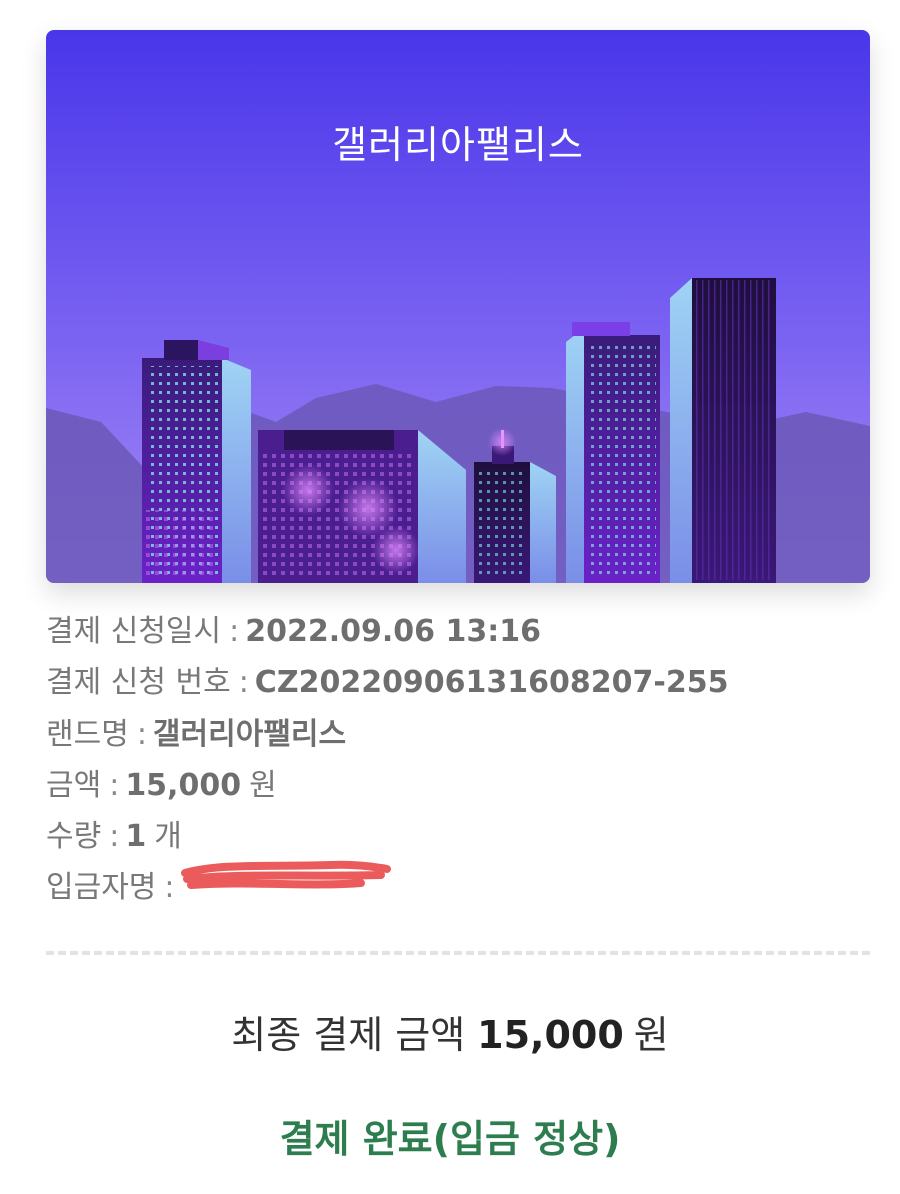  I want to click on final-payment-amount: 최종 결제 금액 15,000 원, so click(450, 1031).